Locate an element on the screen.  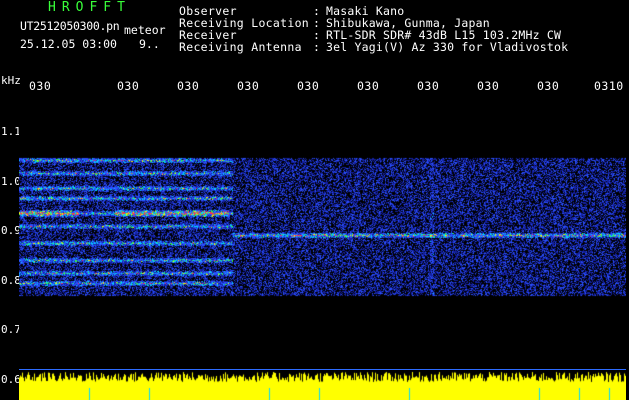
frequency-unit-label: kHz is located at coordinates (11, 80).